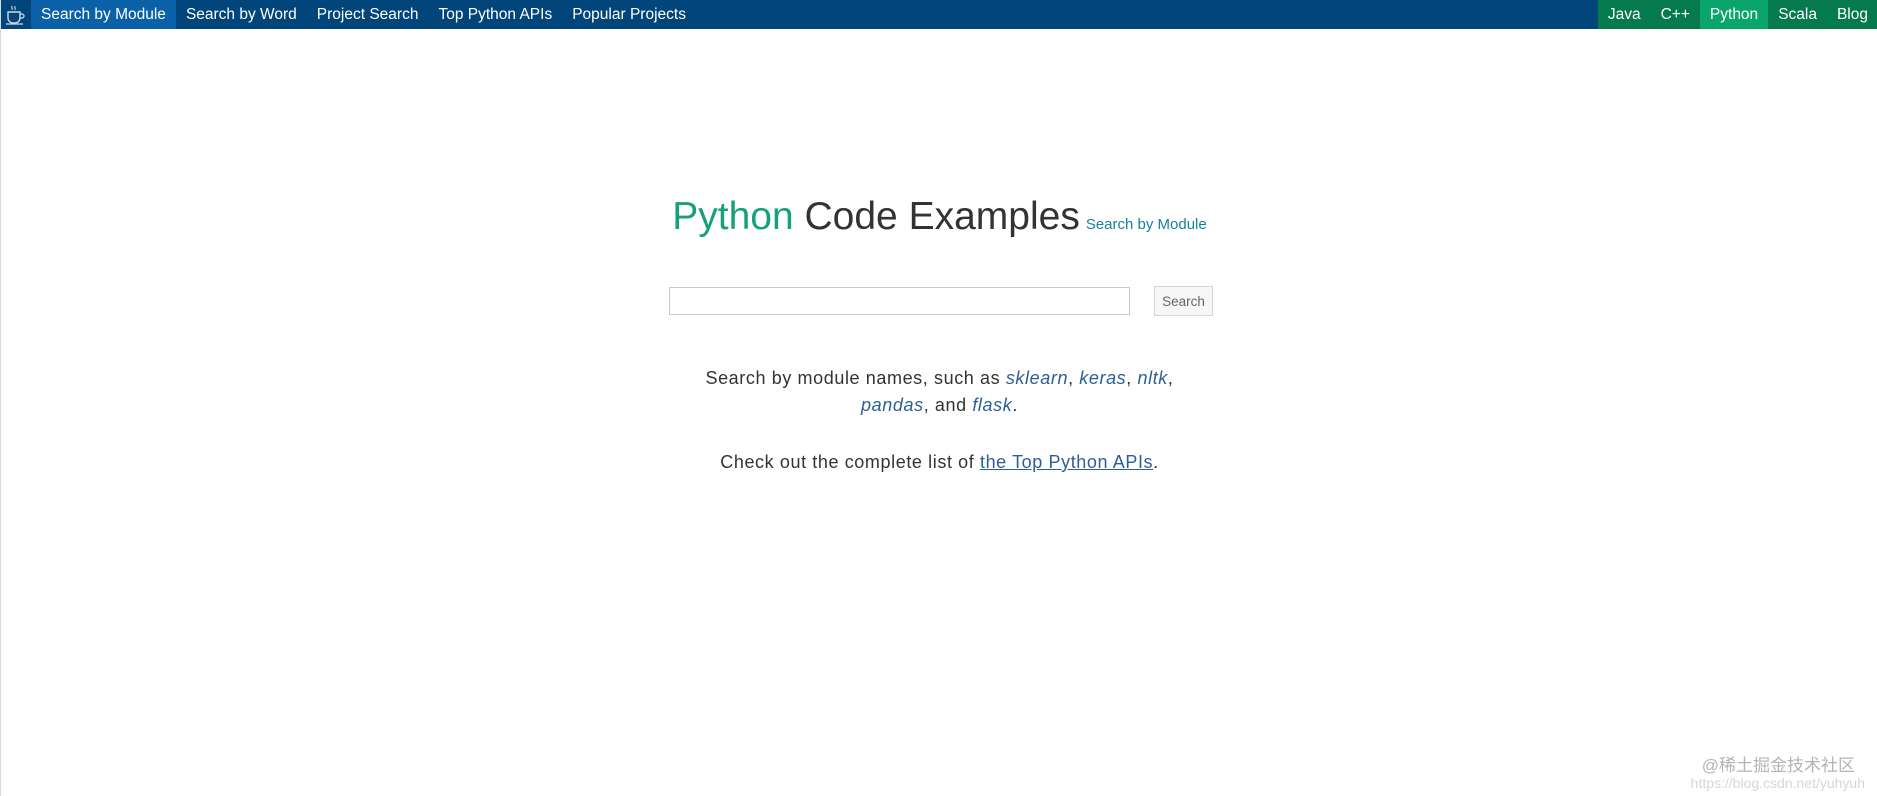 The image size is (1877, 796). Describe the element at coordinates (1624, 14) in the screenshot. I see `nav-java: Java` at that location.